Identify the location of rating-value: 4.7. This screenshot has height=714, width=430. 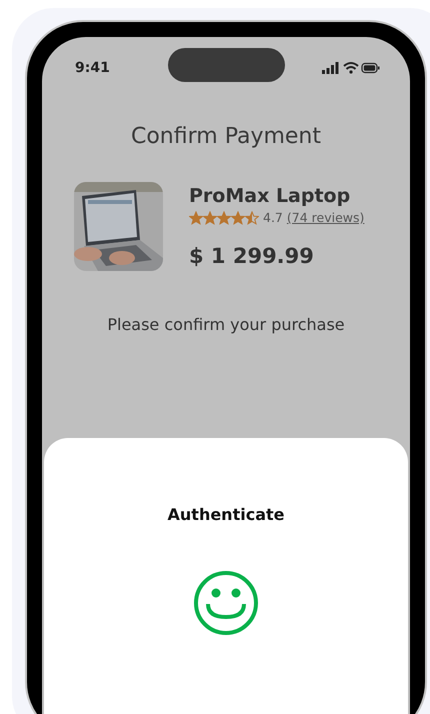
(273, 218).